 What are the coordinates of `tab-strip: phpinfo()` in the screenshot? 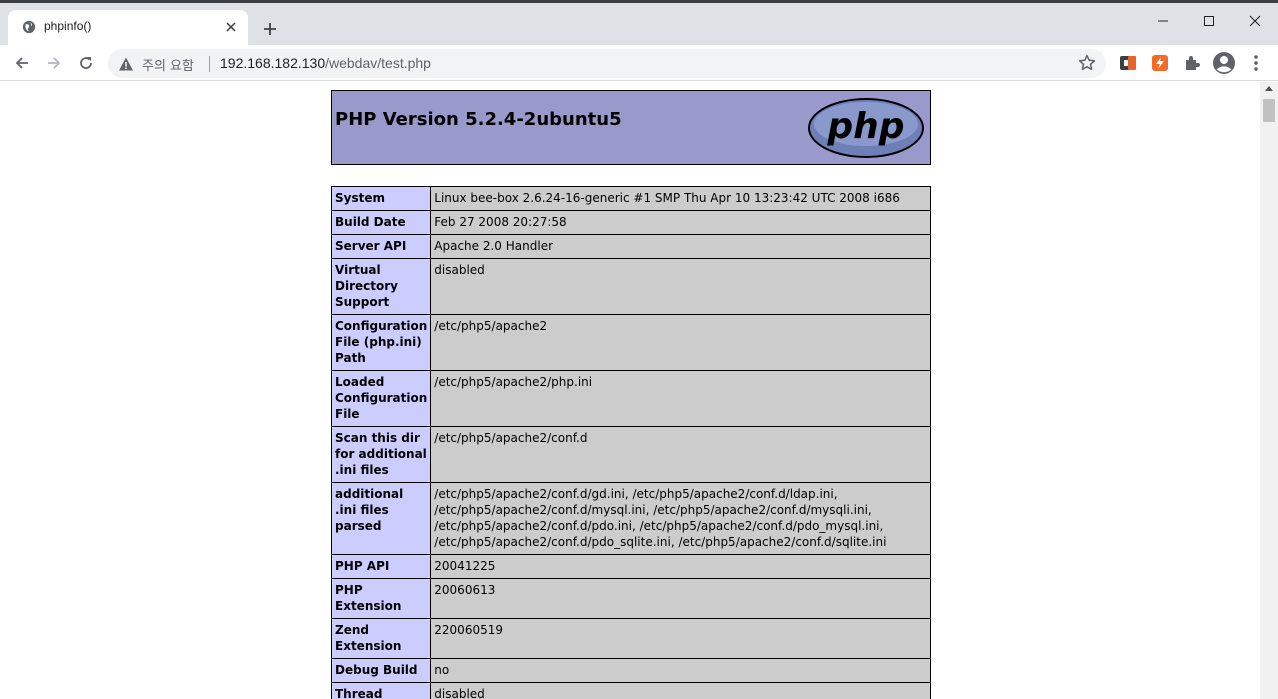 It's located at (639, 24).